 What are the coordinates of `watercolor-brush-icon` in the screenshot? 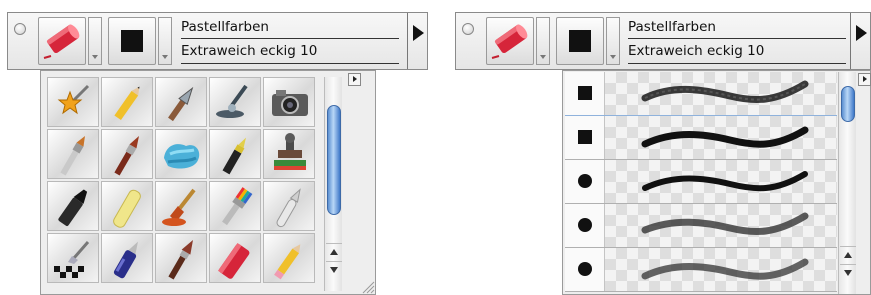 It's located at (180, 259).